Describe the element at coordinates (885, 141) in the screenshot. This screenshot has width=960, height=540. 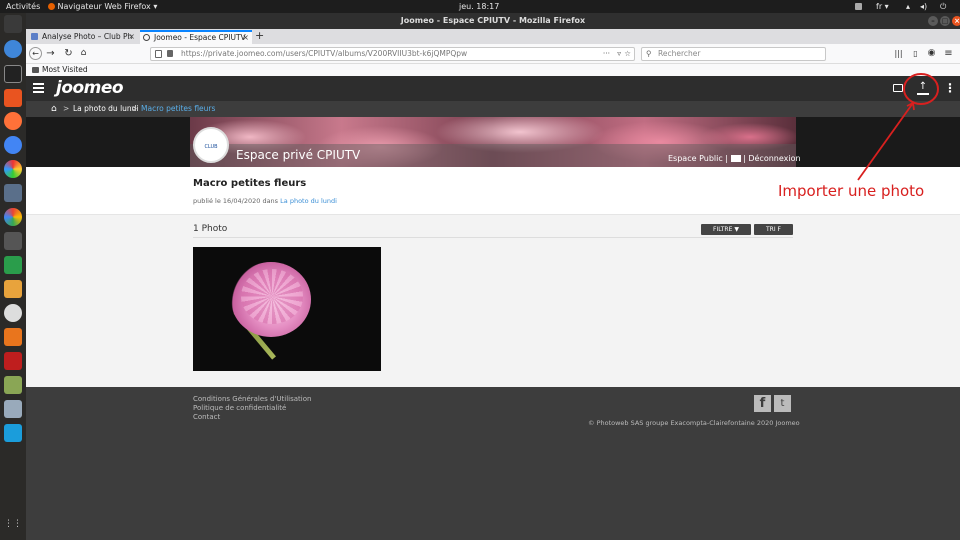
I see `annotation-arrow-line` at that location.